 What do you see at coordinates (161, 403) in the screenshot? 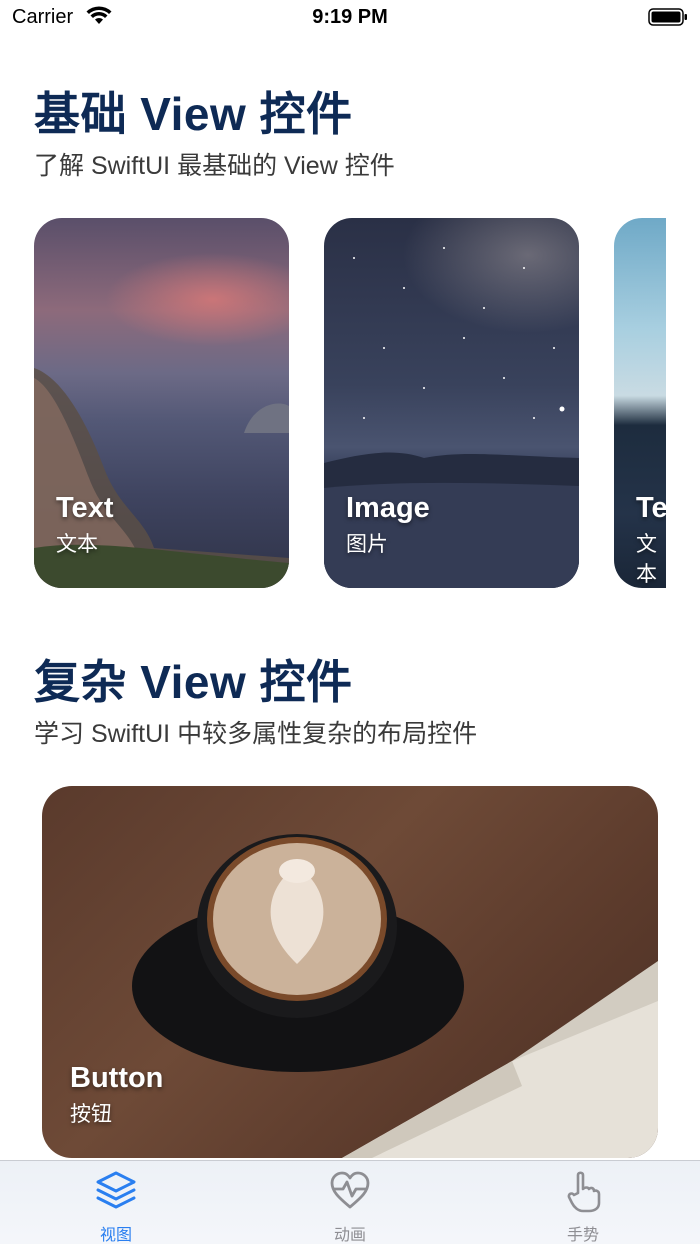
I see `card-text: Text 文本` at bounding box center [161, 403].